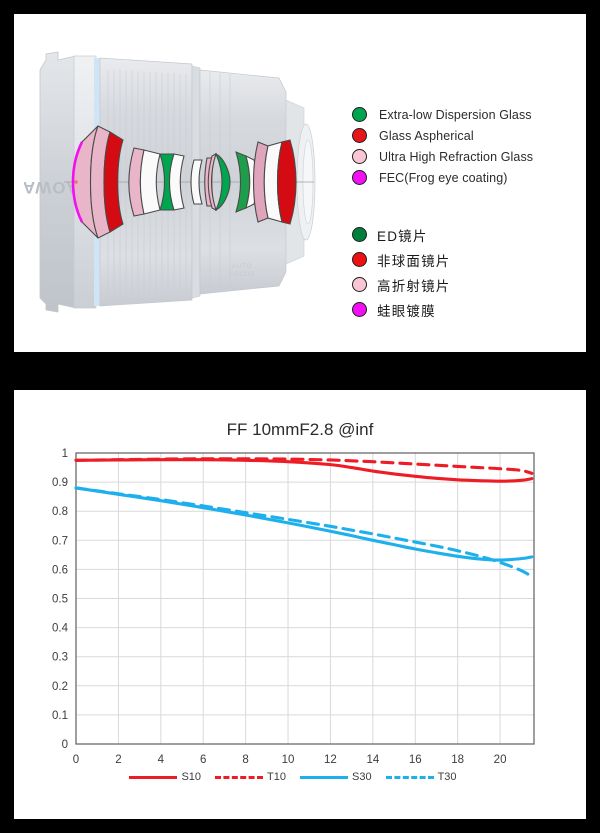  Describe the element at coordinates (242, 274) in the screenshot. I see `af-text-2: FOCUS` at that location.